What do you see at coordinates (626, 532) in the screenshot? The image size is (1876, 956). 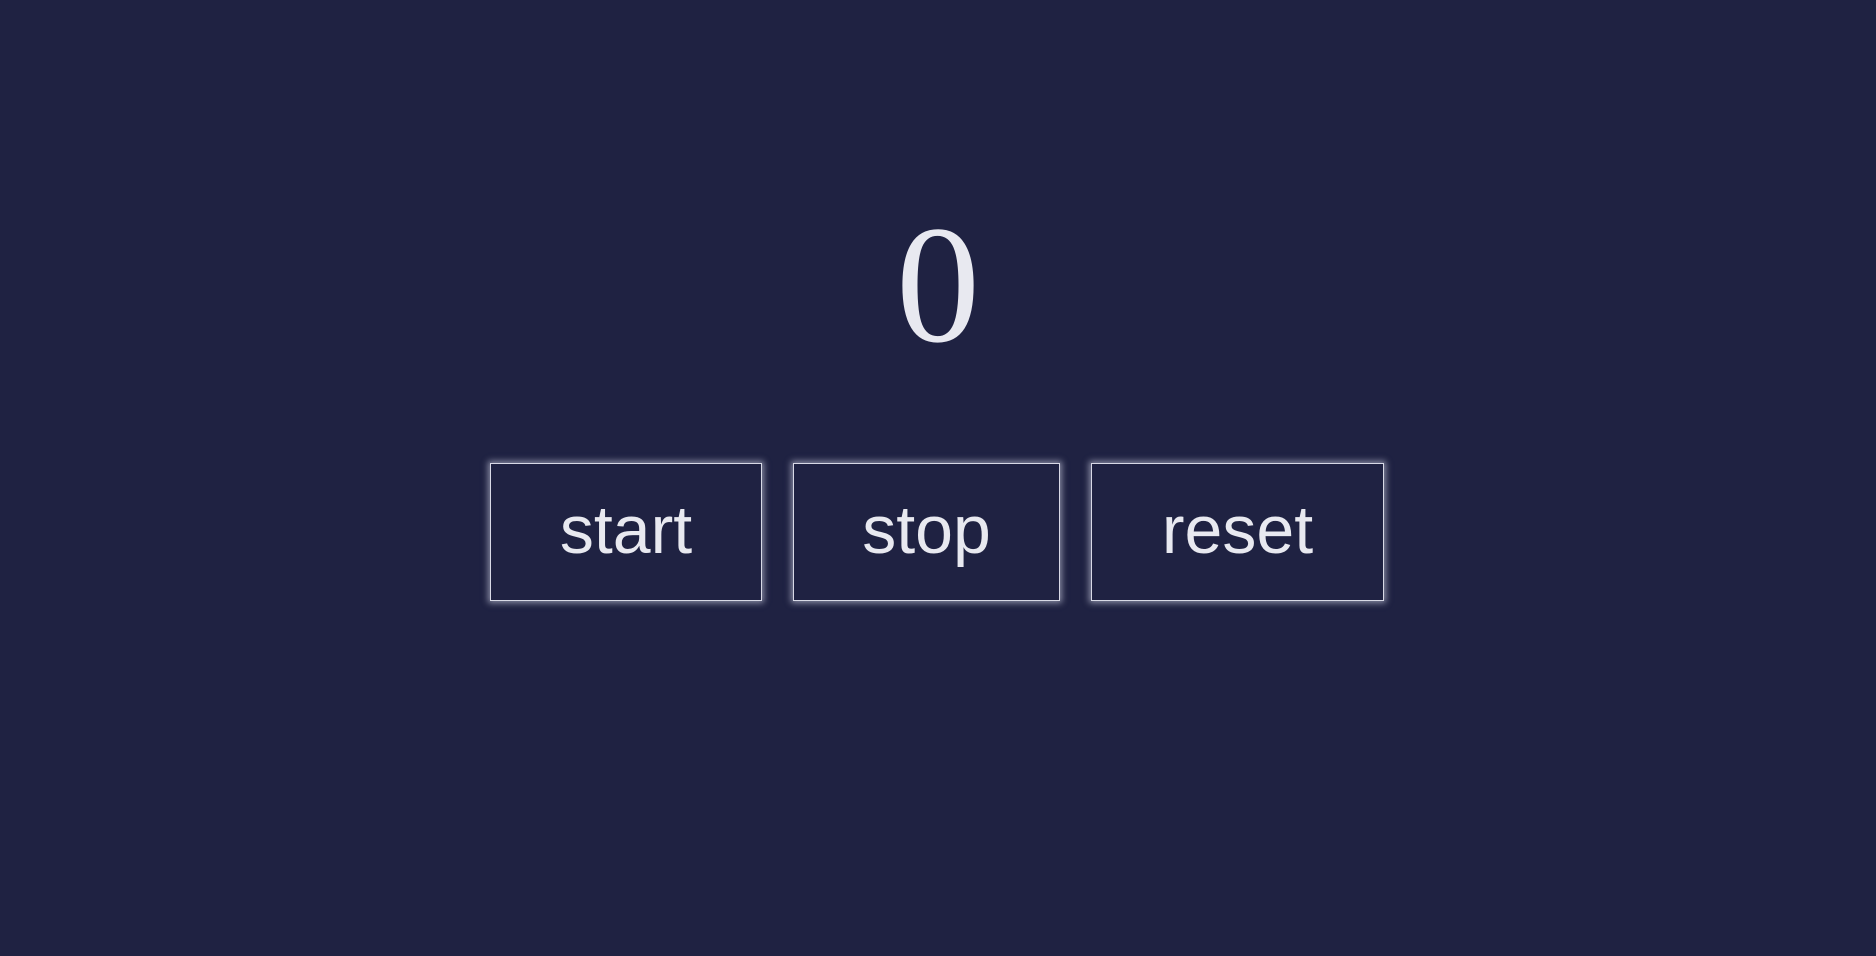 I see `start-button: start` at bounding box center [626, 532].